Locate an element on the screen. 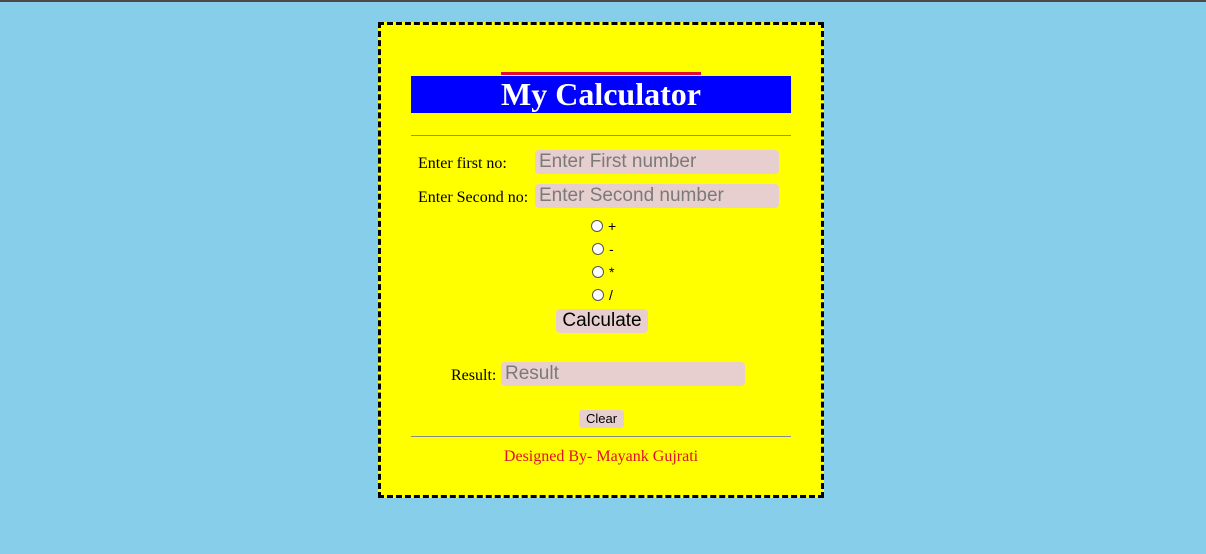 The height and width of the screenshot is (554, 1206). operator-add-option: + is located at coordinates (603, 226).